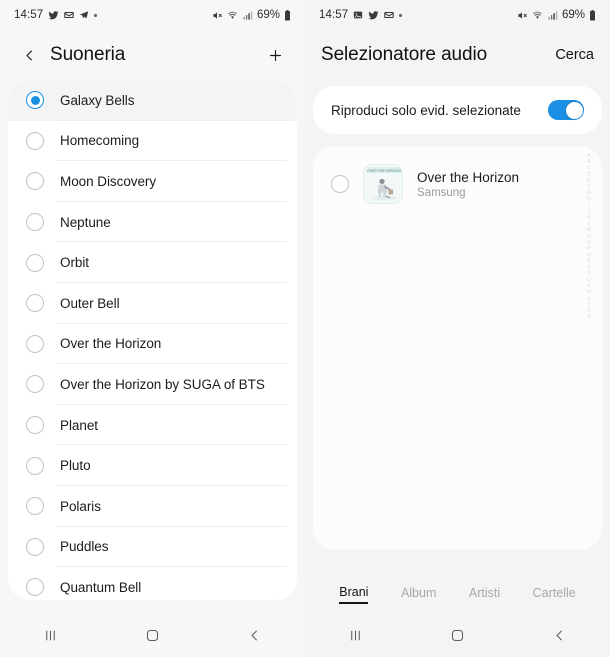 The width and height of the screenshot is (610, 657). I want to click on tab-artisti: Artisti, so click(484, 594).